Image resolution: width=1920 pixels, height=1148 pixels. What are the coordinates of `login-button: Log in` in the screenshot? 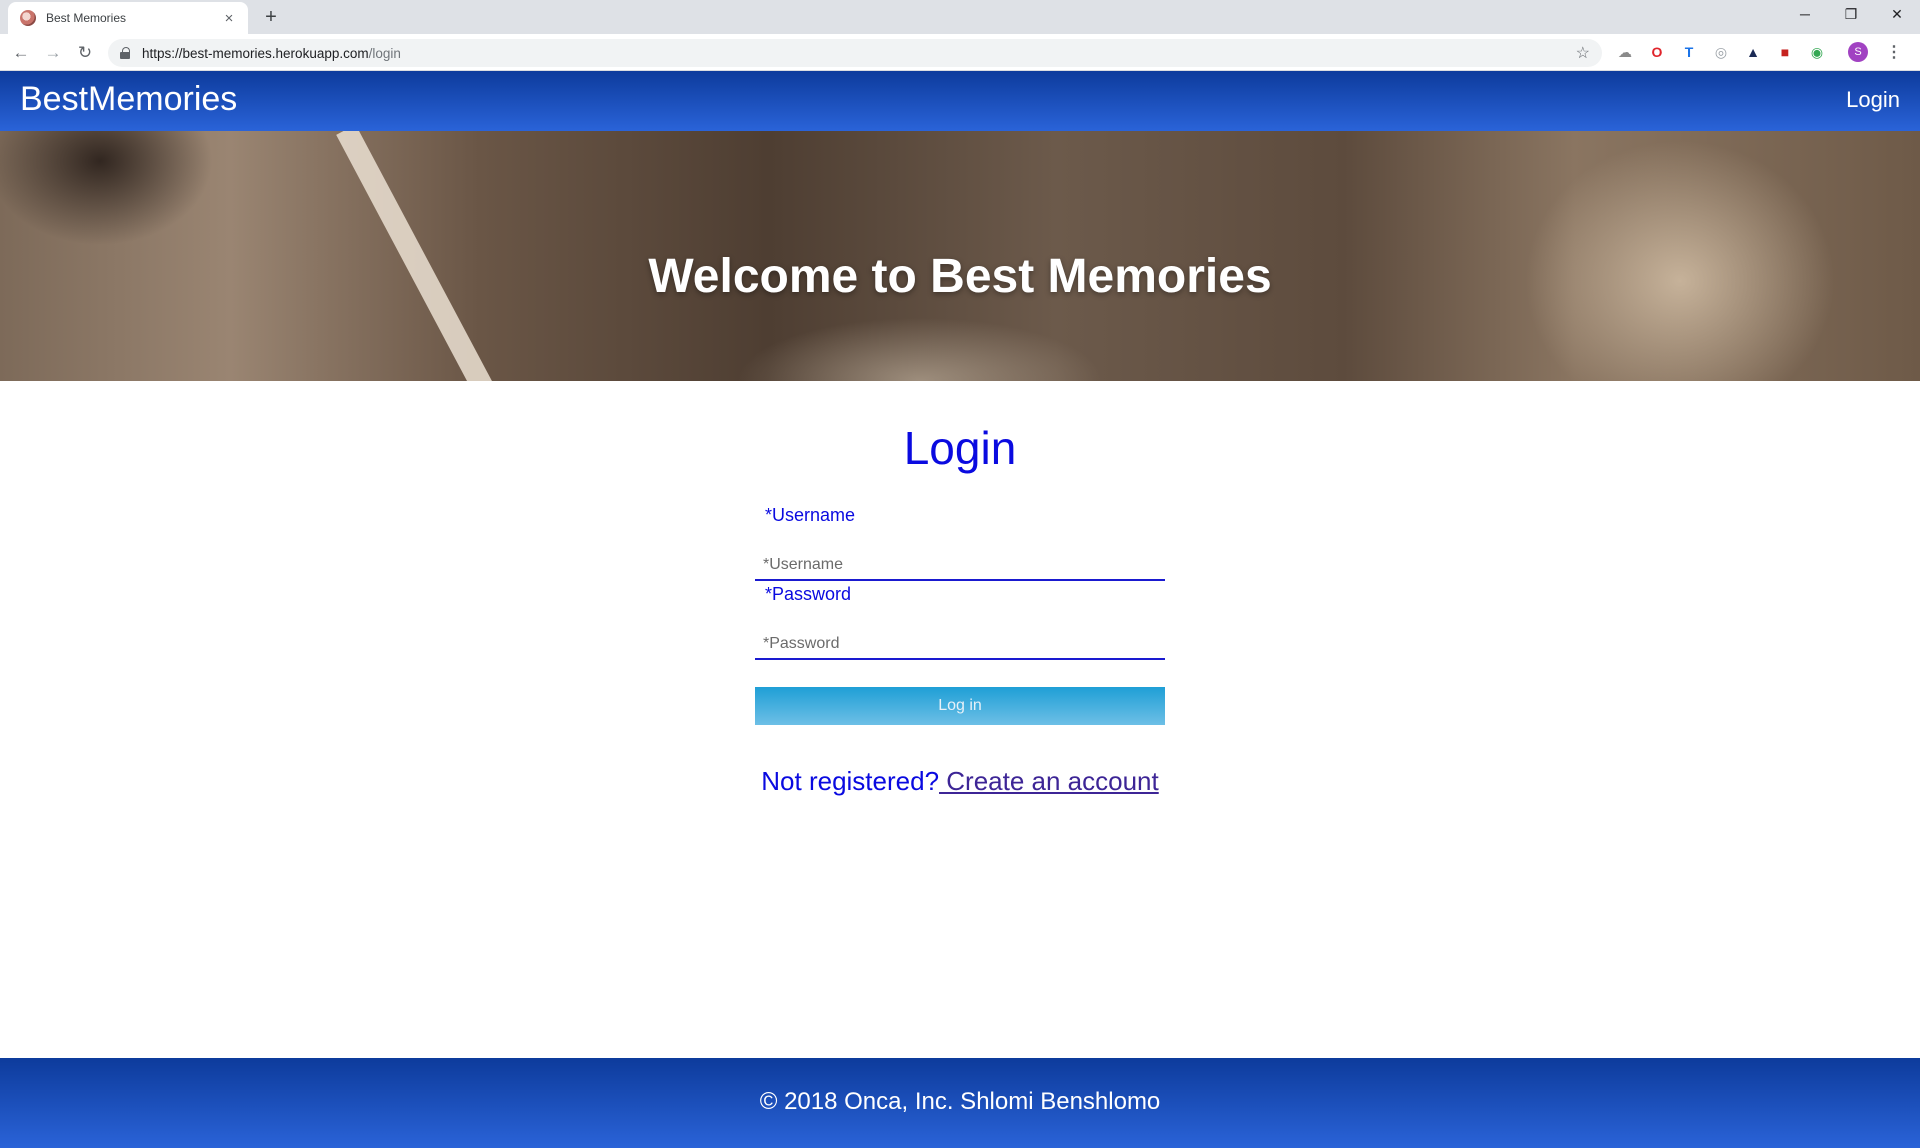 It's located at (960, 706).